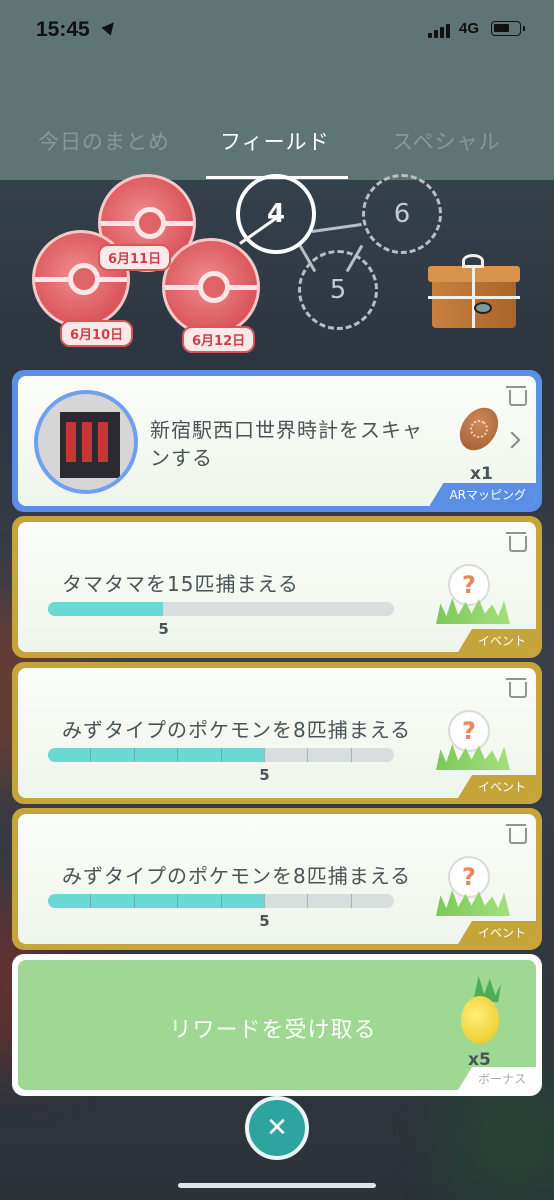 This screenshot has height=1200, width=554. What do you see at coordinates (286, 444) in the screenshot?
I see `task-text: 新宿駅西口世界時計をスキャンする` at bounding box center [286, 444].